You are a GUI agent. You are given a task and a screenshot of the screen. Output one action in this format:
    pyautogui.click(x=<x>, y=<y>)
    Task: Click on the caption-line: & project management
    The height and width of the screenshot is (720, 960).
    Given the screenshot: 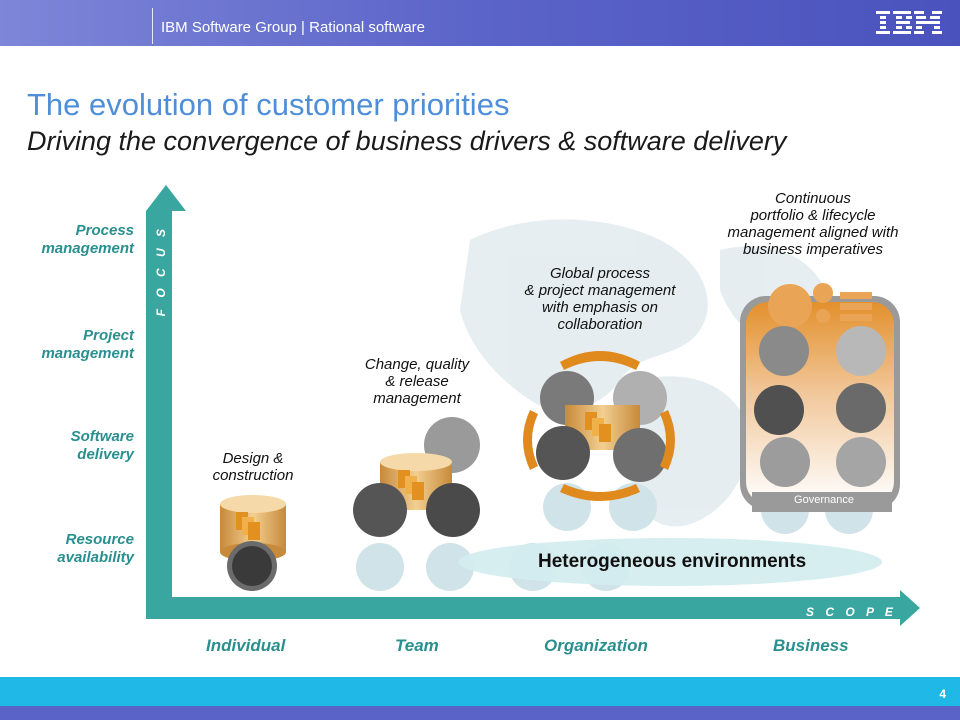 What is the action you would take?
    pyautogui.click(x=600, y=290)
    